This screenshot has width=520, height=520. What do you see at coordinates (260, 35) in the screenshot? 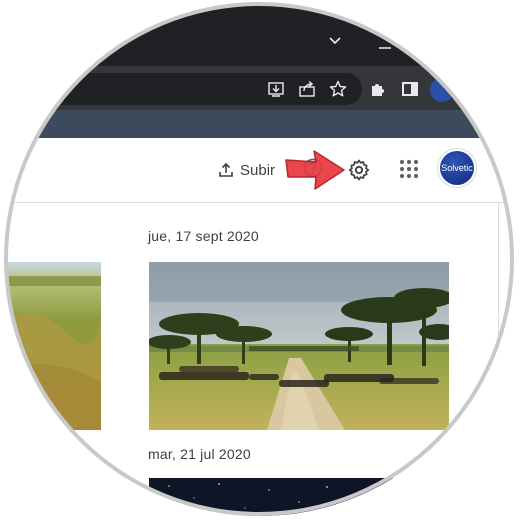
I see `browser-titlebar` at bounding box center [260, 35].